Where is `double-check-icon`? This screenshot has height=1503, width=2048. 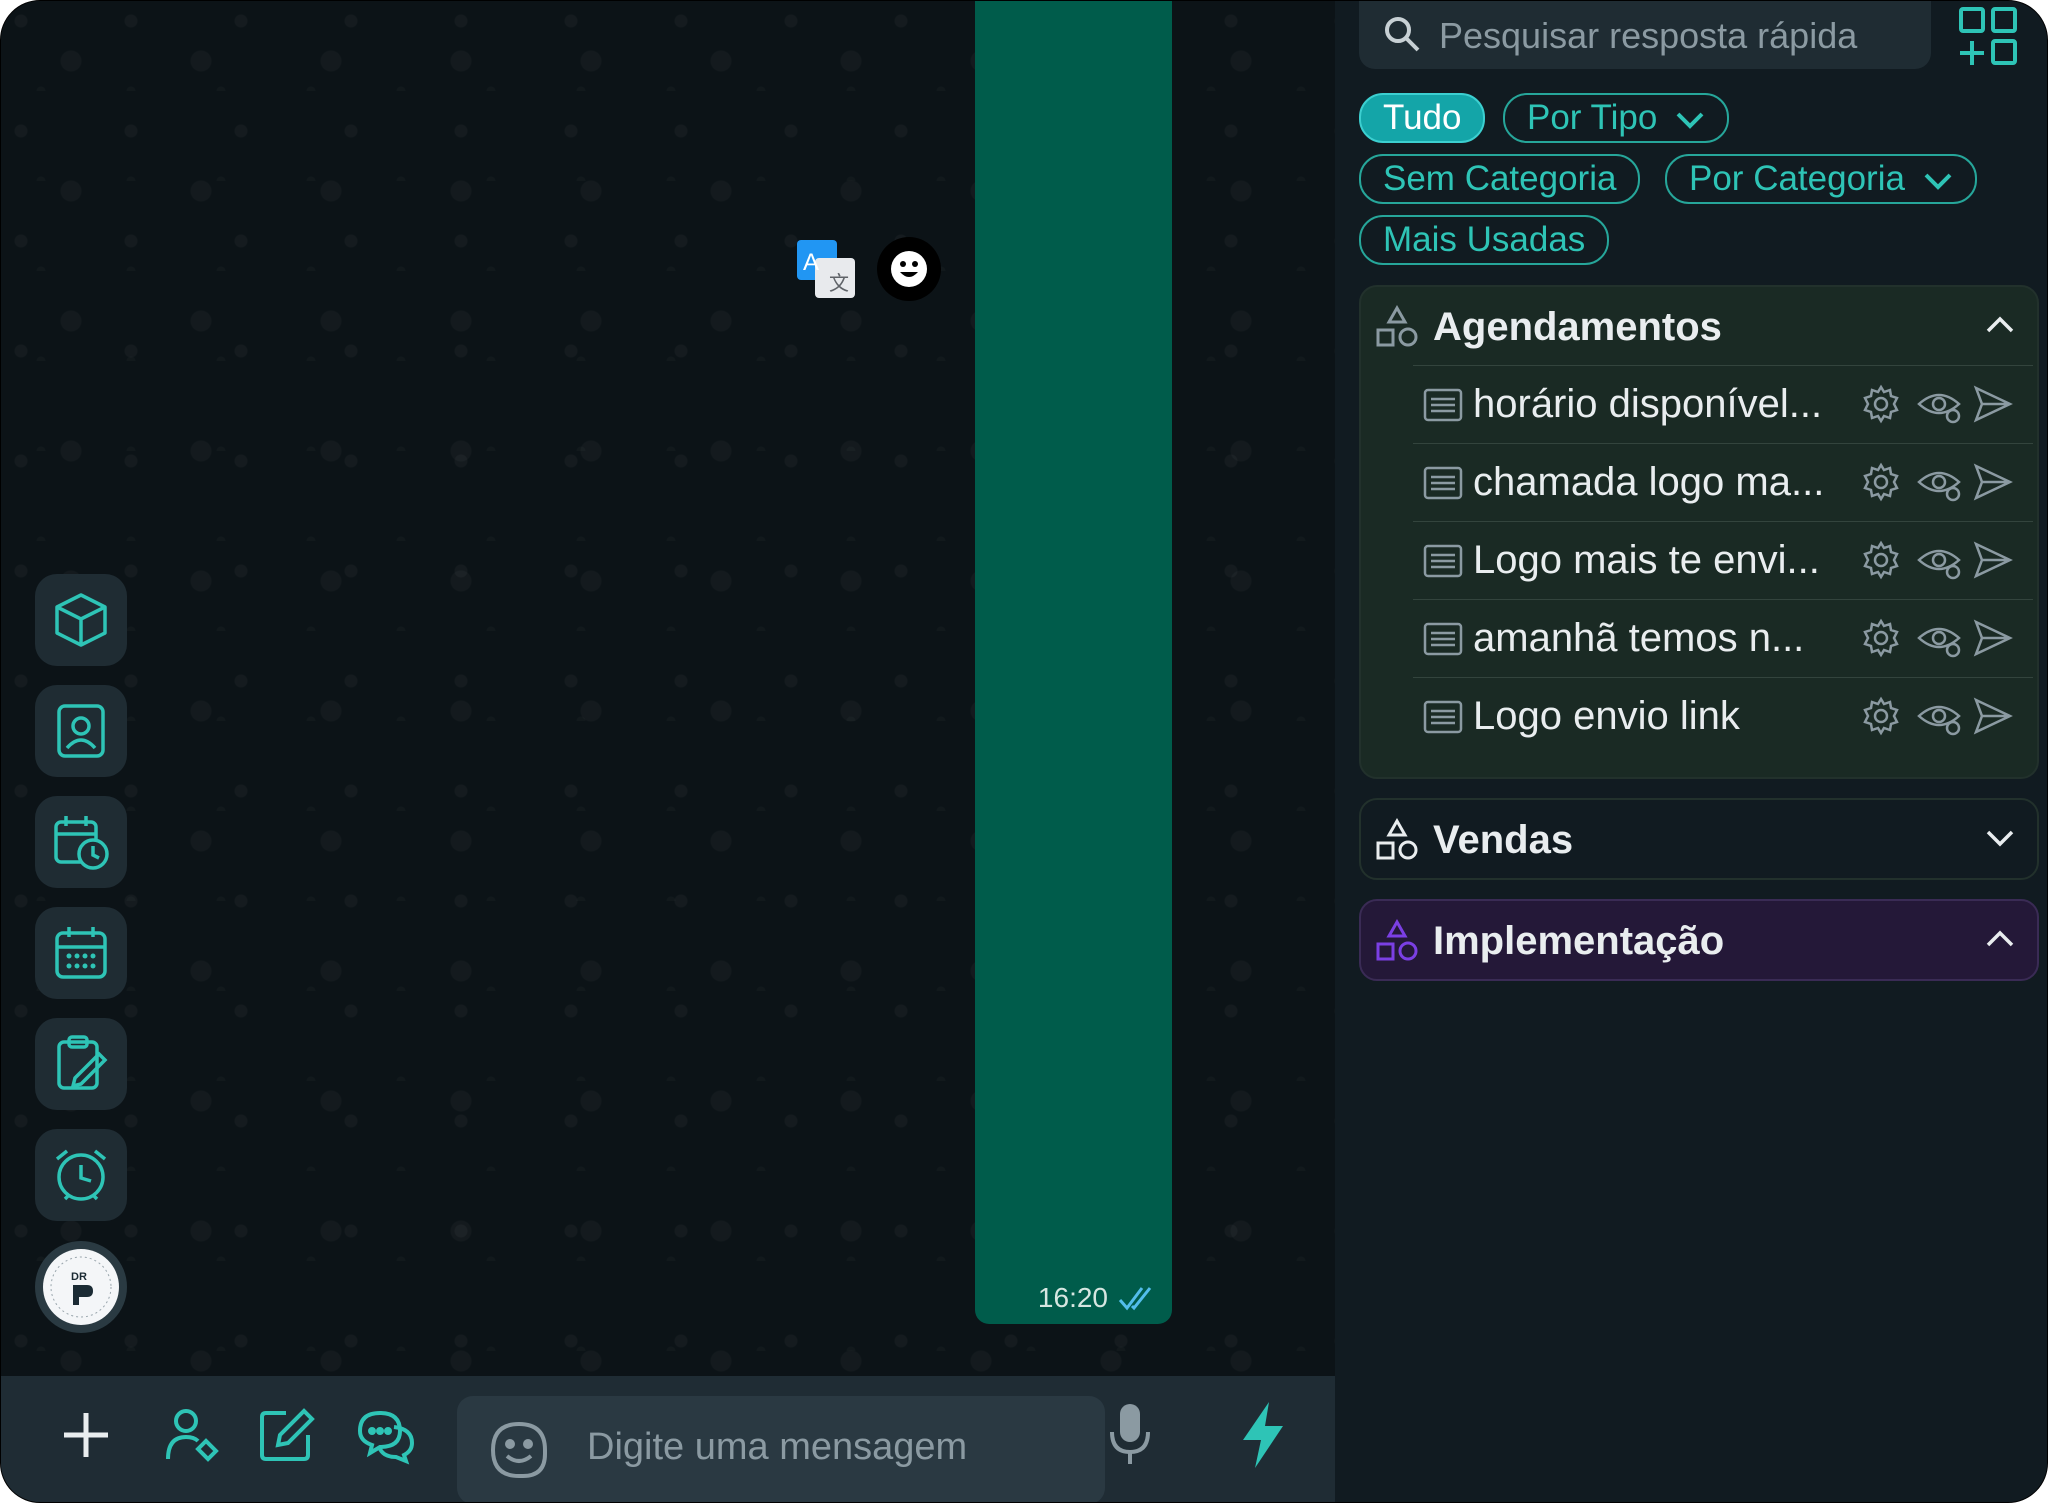 double-check-icon is located at coordinates (1135, 1299).